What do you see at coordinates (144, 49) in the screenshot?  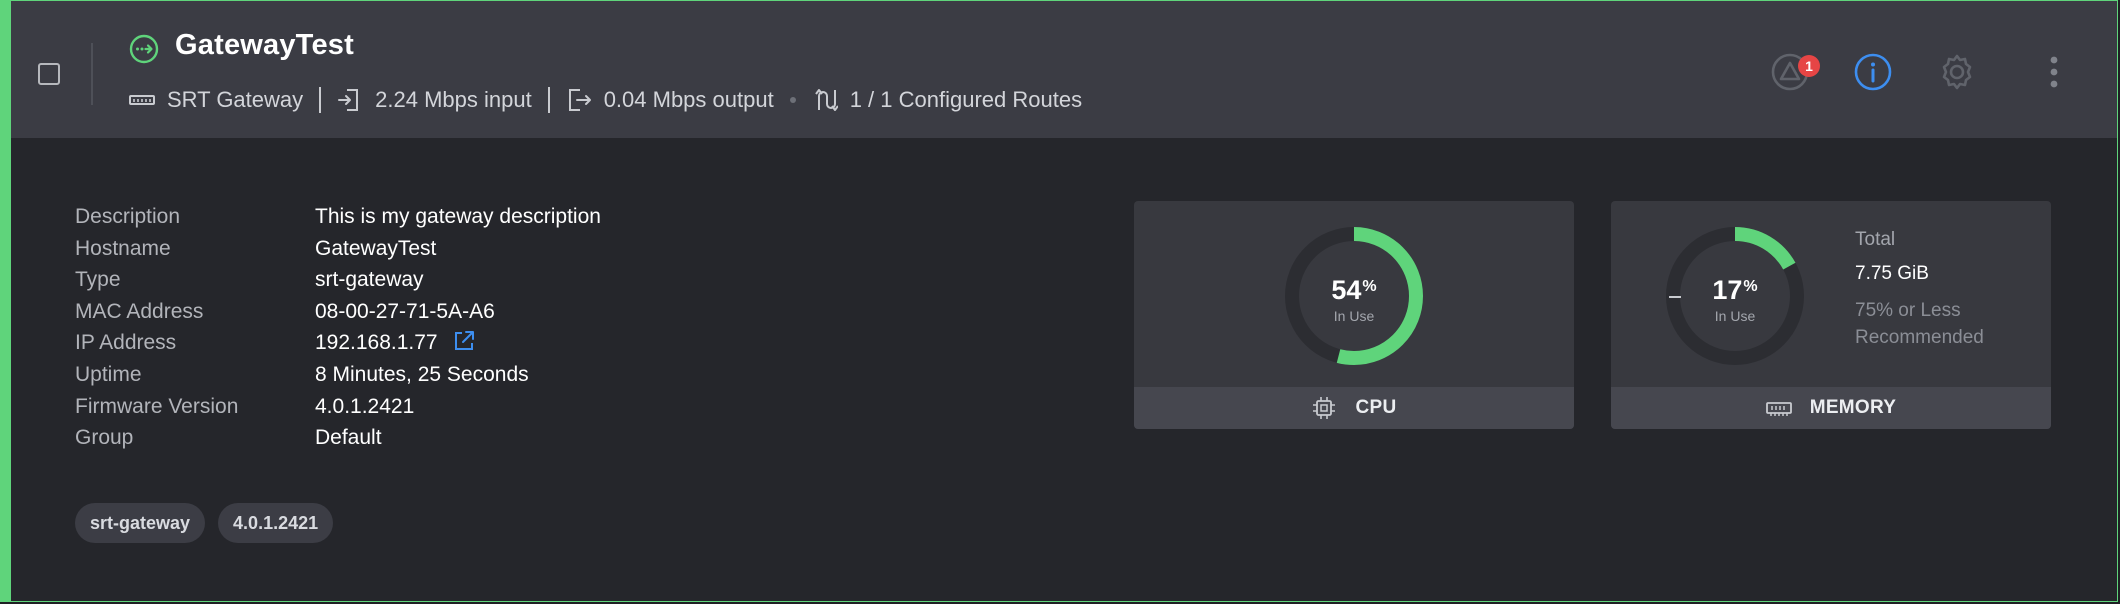 I see `gateway-icon` at bounding box center [144, 49].